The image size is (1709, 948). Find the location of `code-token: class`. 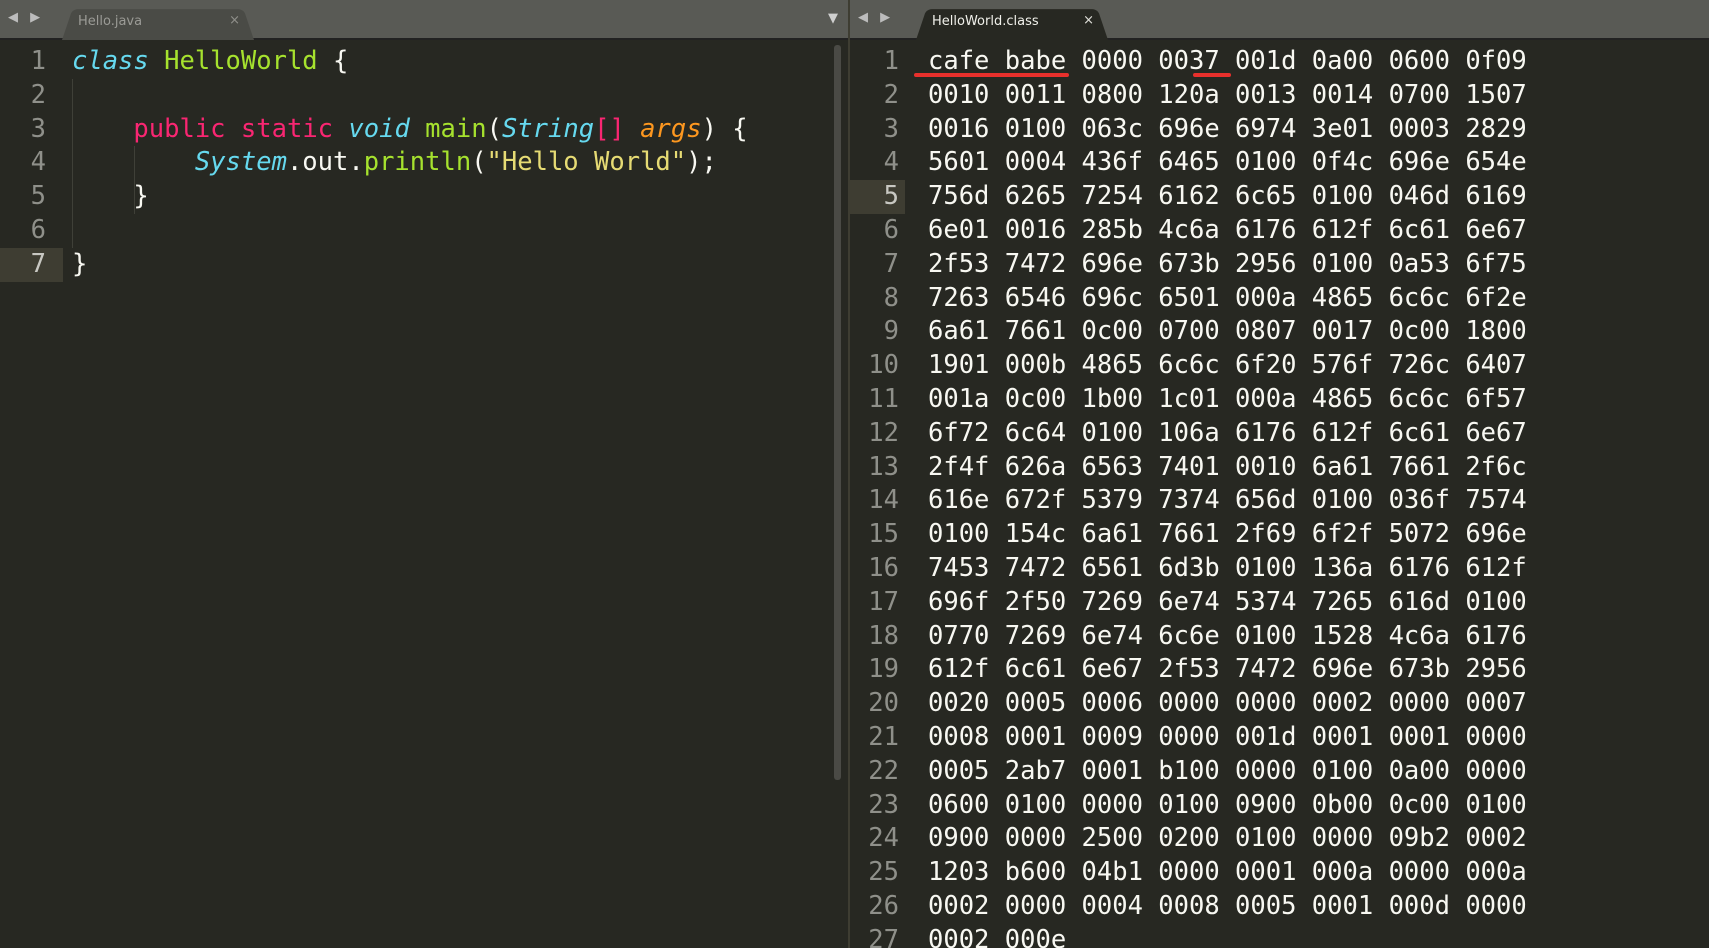

code-token: class is located at coordinates (110, 61).